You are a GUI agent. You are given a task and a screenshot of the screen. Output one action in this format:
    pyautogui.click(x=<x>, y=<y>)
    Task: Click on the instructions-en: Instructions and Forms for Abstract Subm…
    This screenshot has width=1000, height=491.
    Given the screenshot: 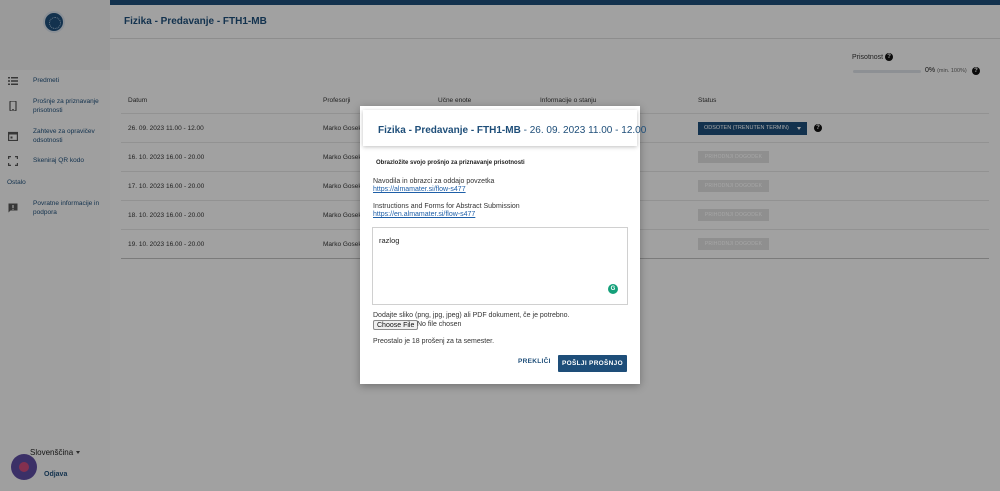 What is the action you would take?
    pyautogui.click(x=446, y=206)
    